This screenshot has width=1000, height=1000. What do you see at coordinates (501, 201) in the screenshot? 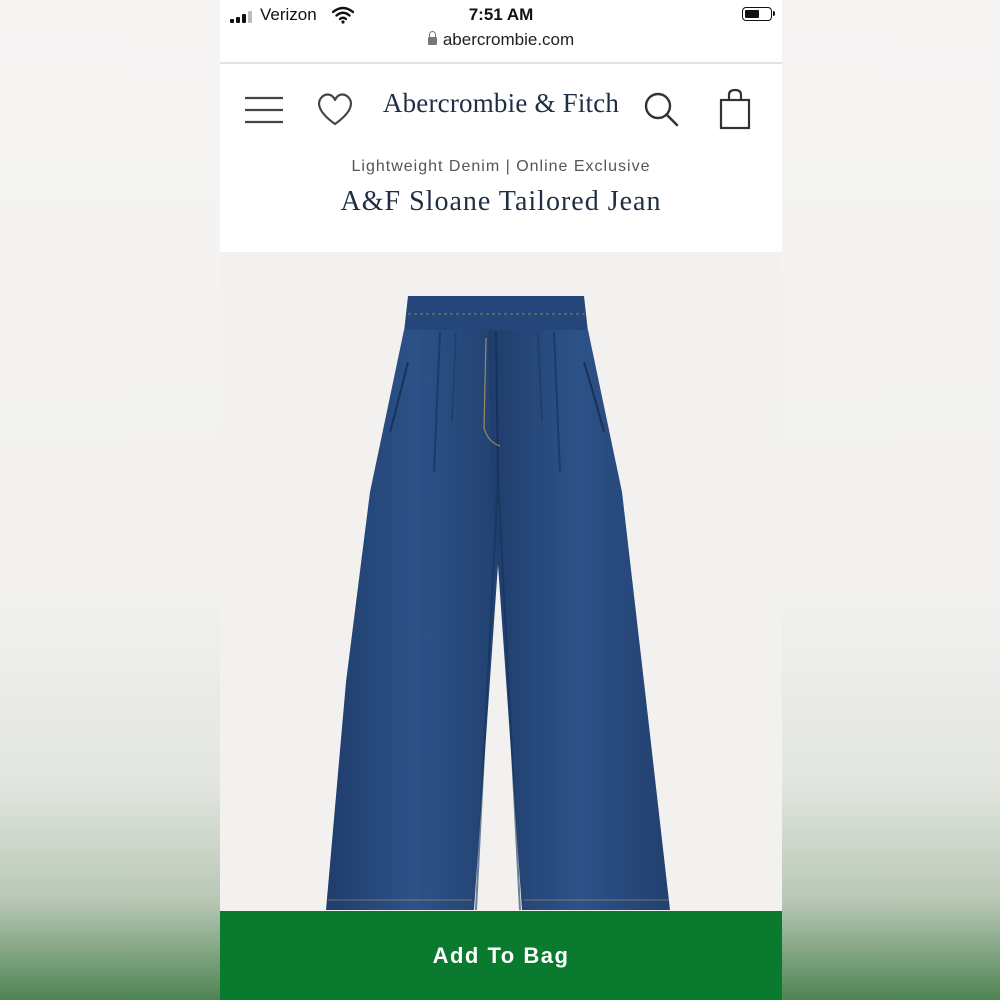
I see `product-title: A&F Sloane Tailored Jean` at bounding box center [501, 201].